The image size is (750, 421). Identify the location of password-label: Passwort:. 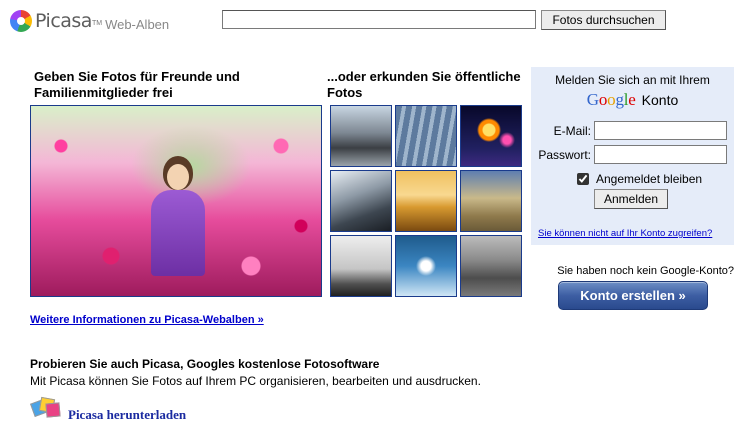
(564, 155).